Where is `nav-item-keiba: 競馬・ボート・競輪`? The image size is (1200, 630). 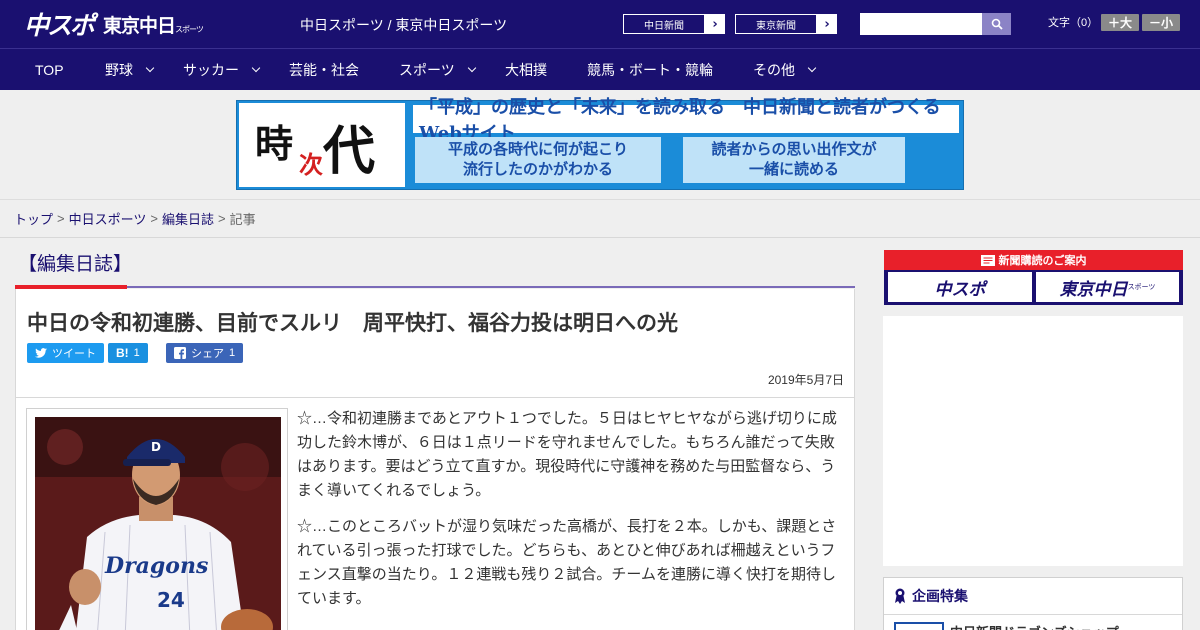 nav-item-keiba: 競馬・ボート・競輪 is located at coordinates (650, 70).